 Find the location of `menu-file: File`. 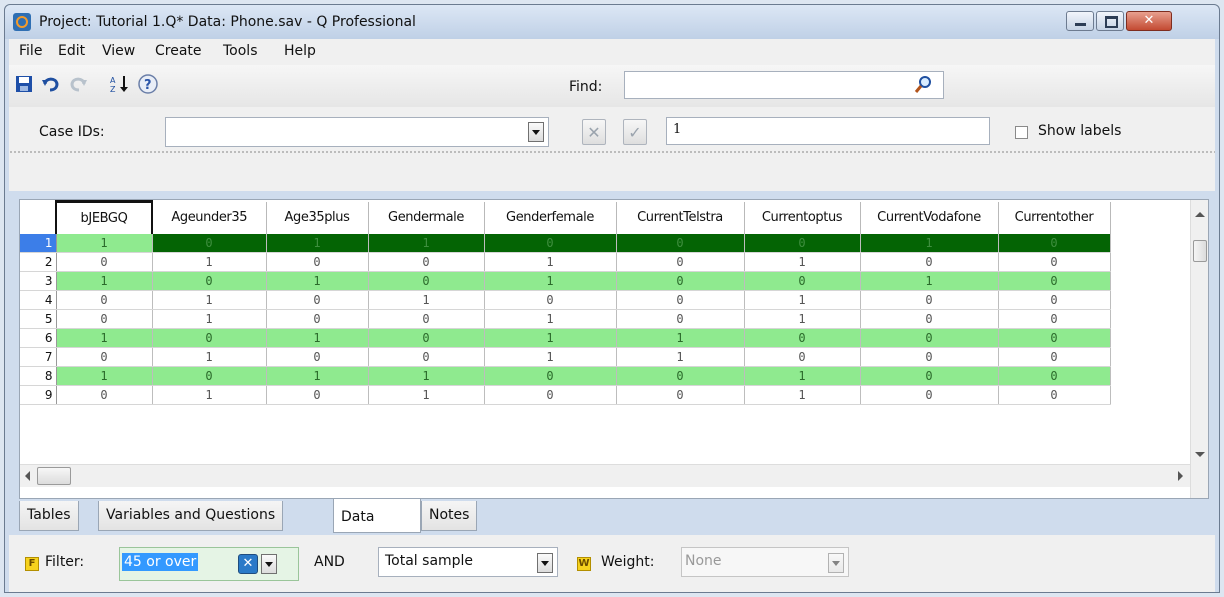

menu-file: File is located at coordinates (30, 51).